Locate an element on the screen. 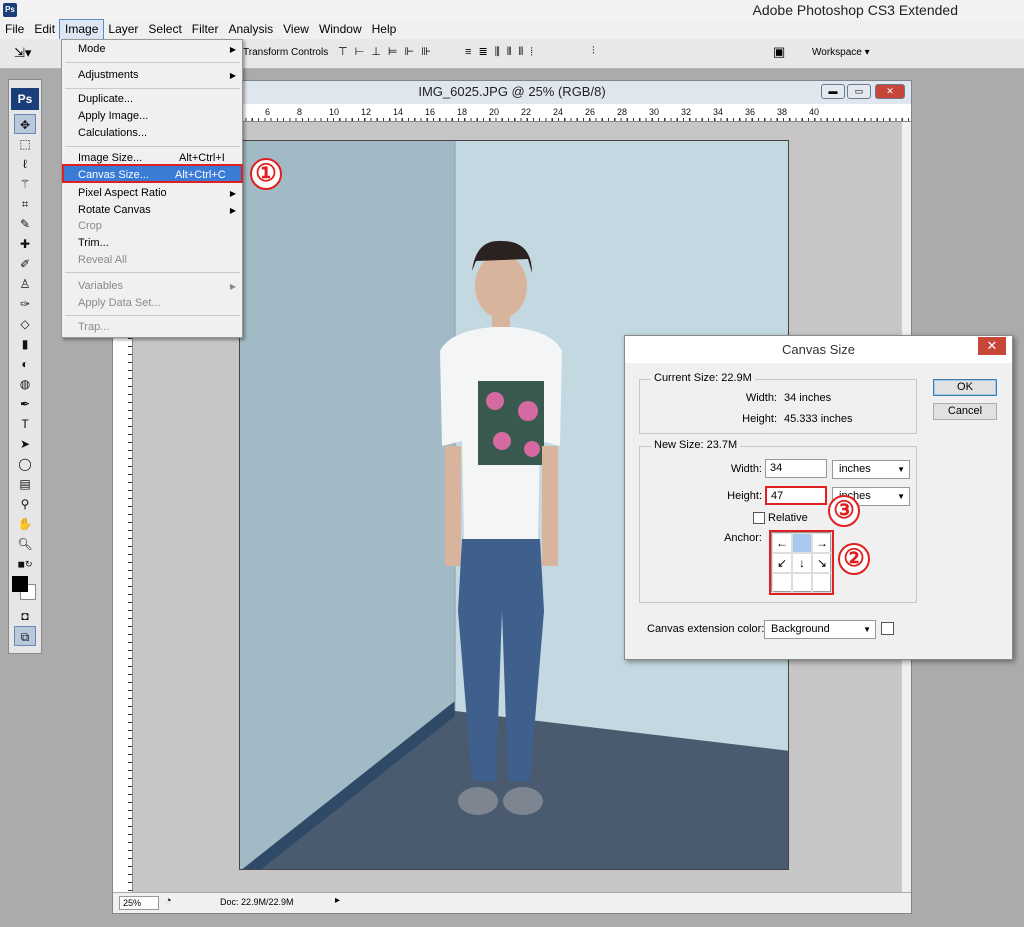  height-label: Height: is located at coordinates (744, 496).